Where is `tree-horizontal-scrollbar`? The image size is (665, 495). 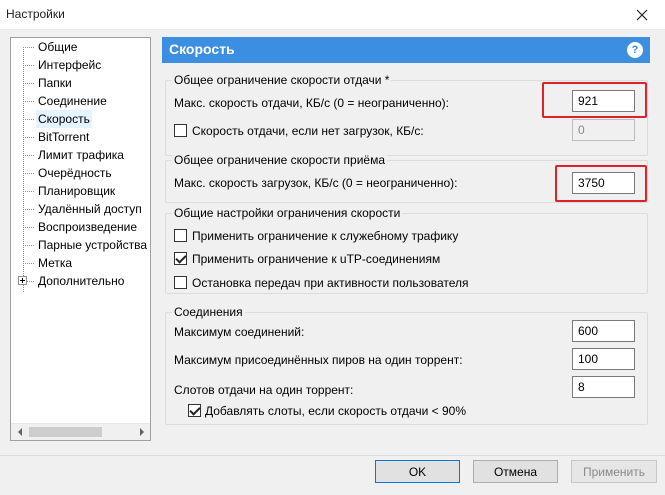
tree-horizontal-scrollbar is located at coordinates (80, 431).